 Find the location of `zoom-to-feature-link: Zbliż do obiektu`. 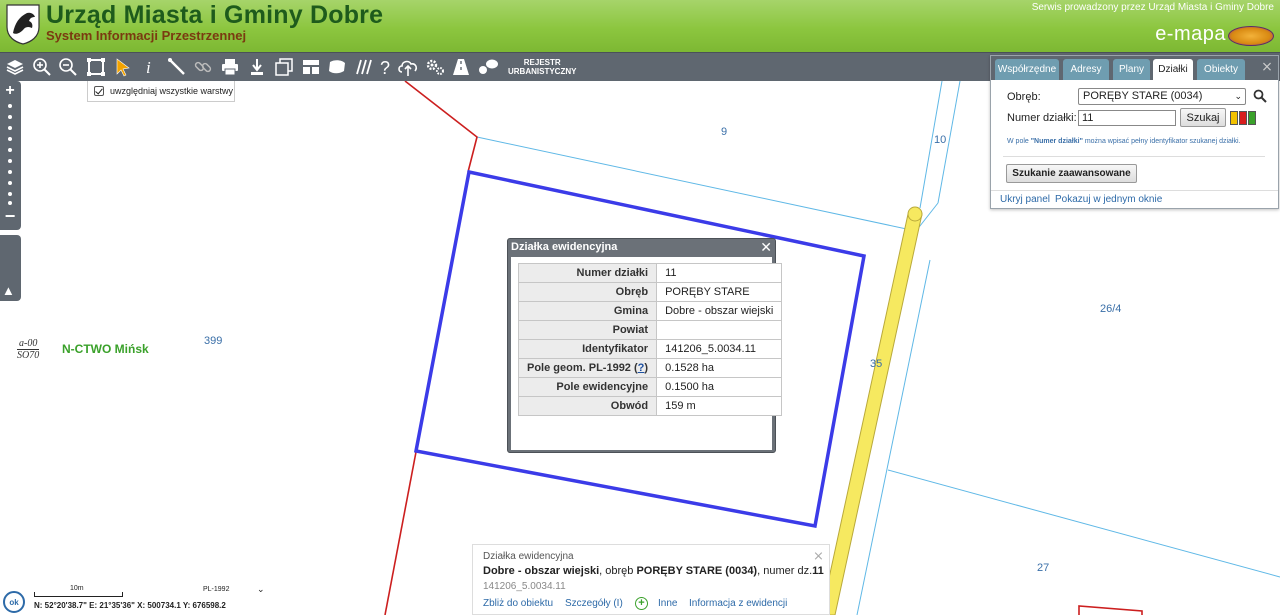

zoom-to-feature-link: Zbliż do obiektu is located at coordinates (518, 603).